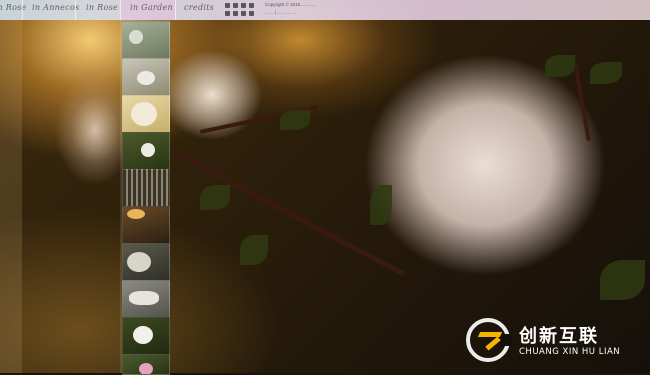 The width and height of the screenshot is (650, 375). Describe the element at coordinates (582, 101) in the screenshot. I see `rose-stem-upper` at that location.